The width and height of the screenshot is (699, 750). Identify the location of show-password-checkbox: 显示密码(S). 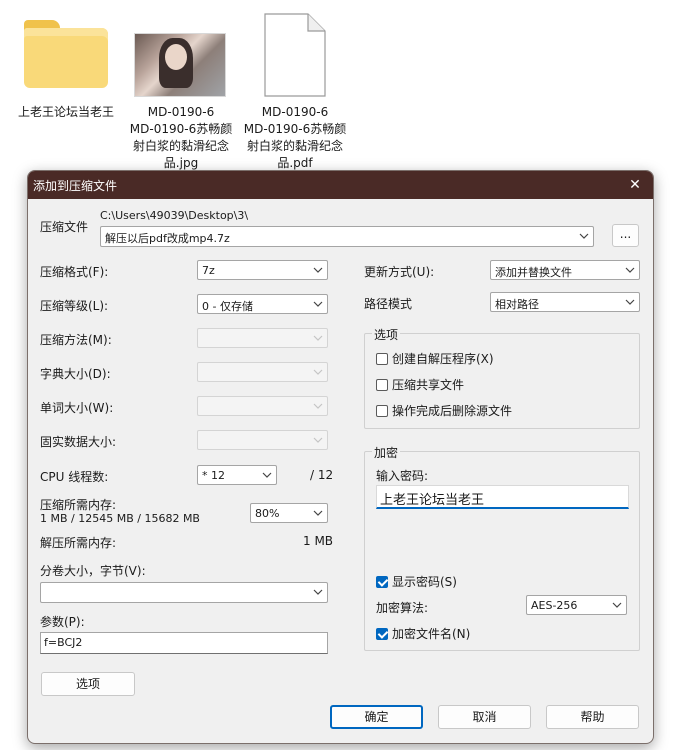
(416, 581).